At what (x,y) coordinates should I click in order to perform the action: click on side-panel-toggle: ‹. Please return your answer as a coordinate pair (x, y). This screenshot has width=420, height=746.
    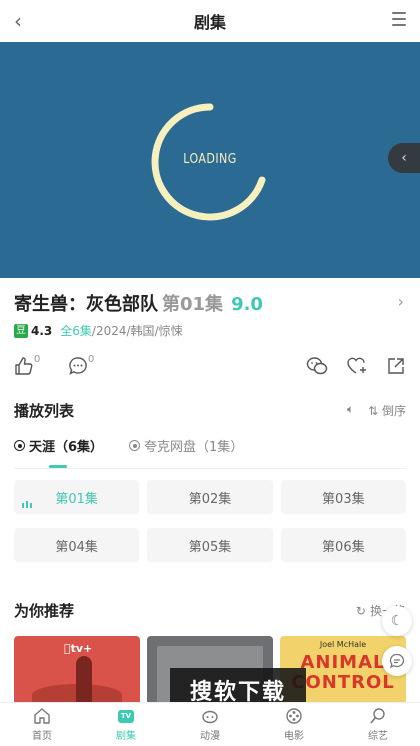
    Looking at the image, I should click on (404, 158).